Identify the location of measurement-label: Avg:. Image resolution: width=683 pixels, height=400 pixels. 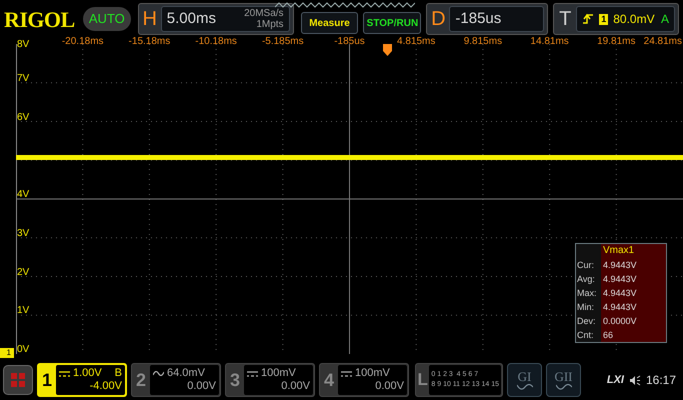
(586, 279).